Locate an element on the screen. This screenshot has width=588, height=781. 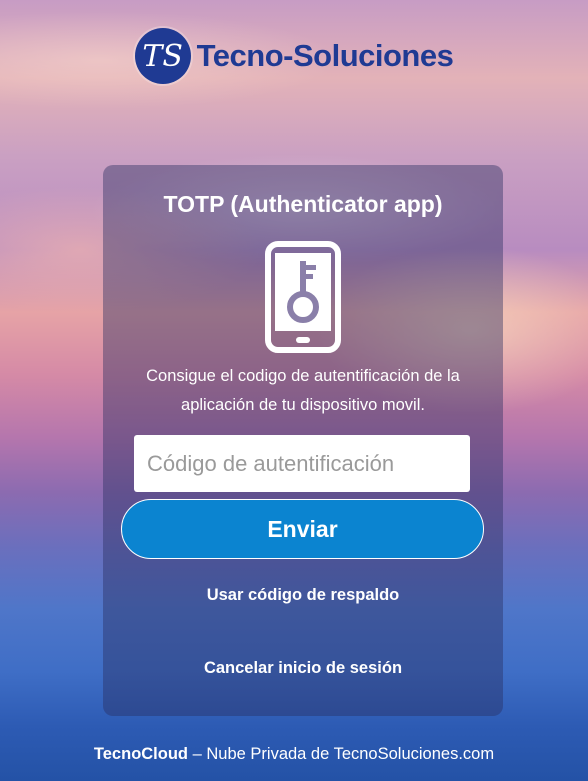
logo-monogram-icon: TS is located at coordinates (162, 56).